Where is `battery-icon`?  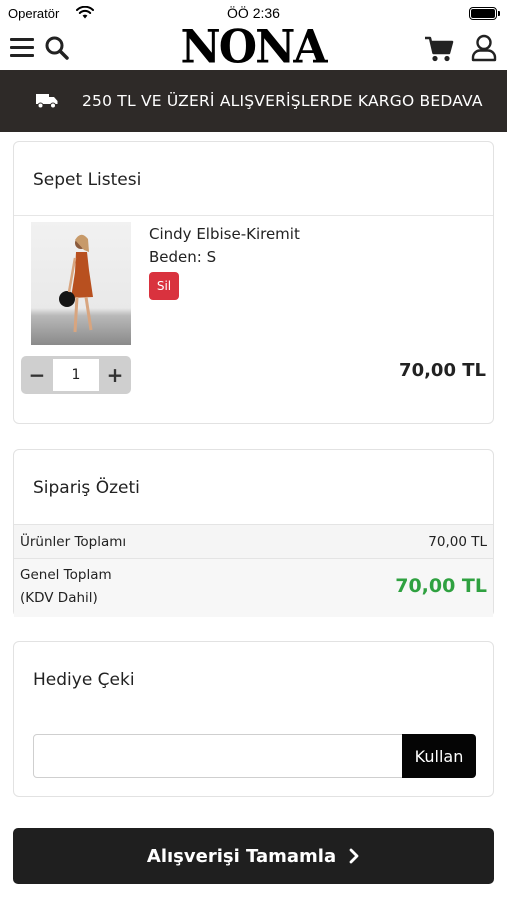
battery-icon is located at coordinates (484, 13).